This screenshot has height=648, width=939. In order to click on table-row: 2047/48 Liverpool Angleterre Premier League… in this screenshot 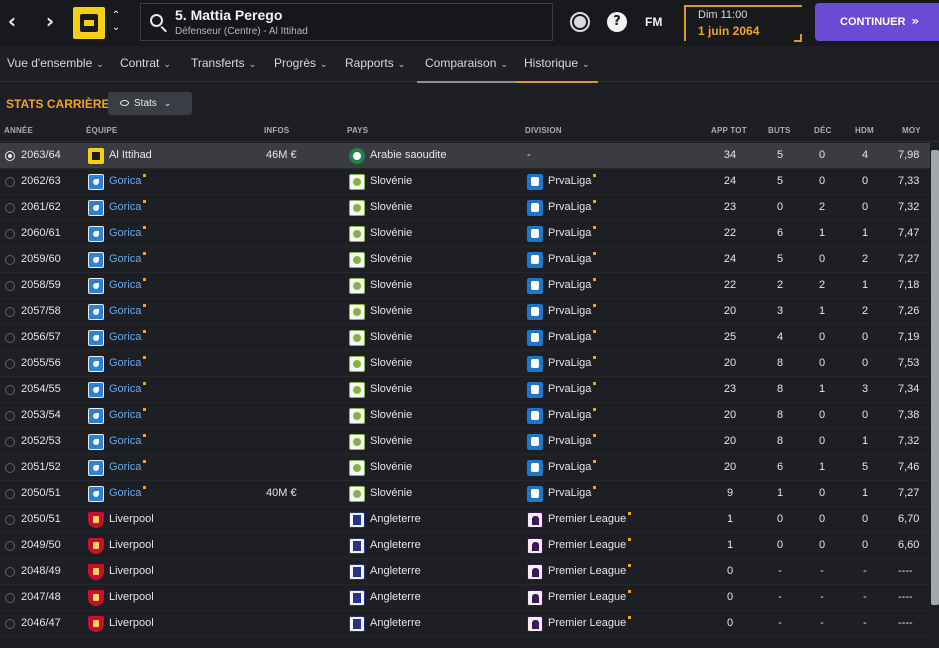, I will do `click(465, 598)`.